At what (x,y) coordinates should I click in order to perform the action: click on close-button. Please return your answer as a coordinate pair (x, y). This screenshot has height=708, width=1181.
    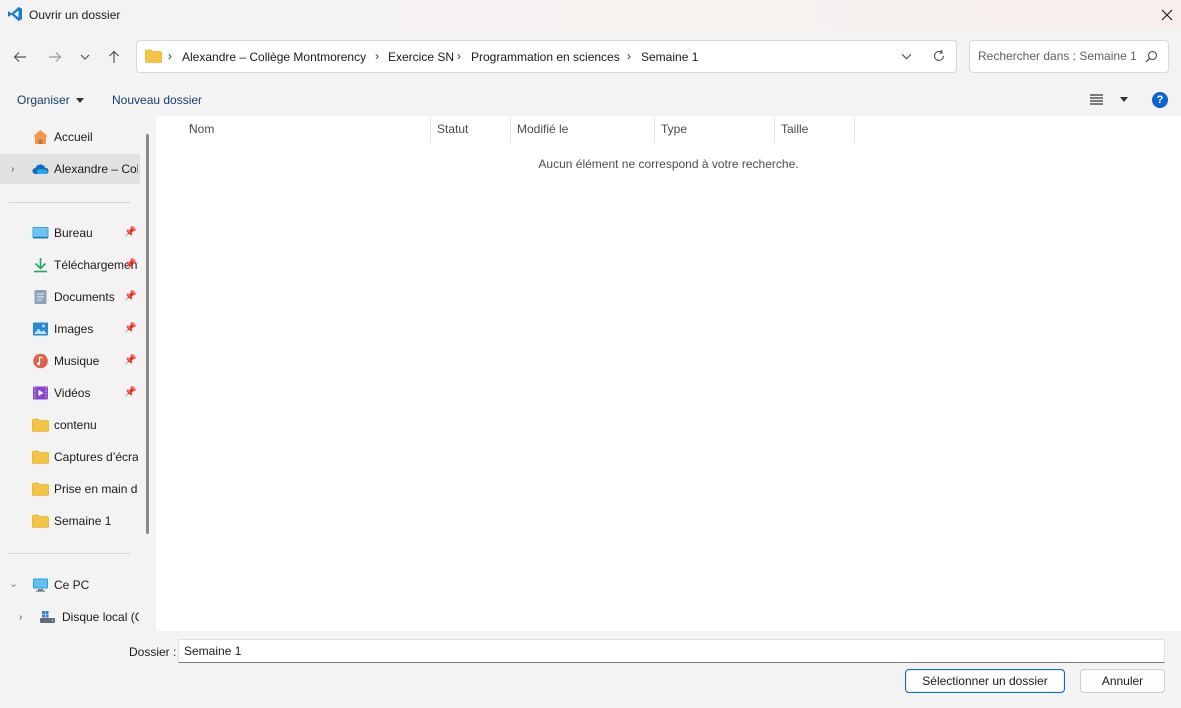
    Looking at the image, I should click on (1167, 15).